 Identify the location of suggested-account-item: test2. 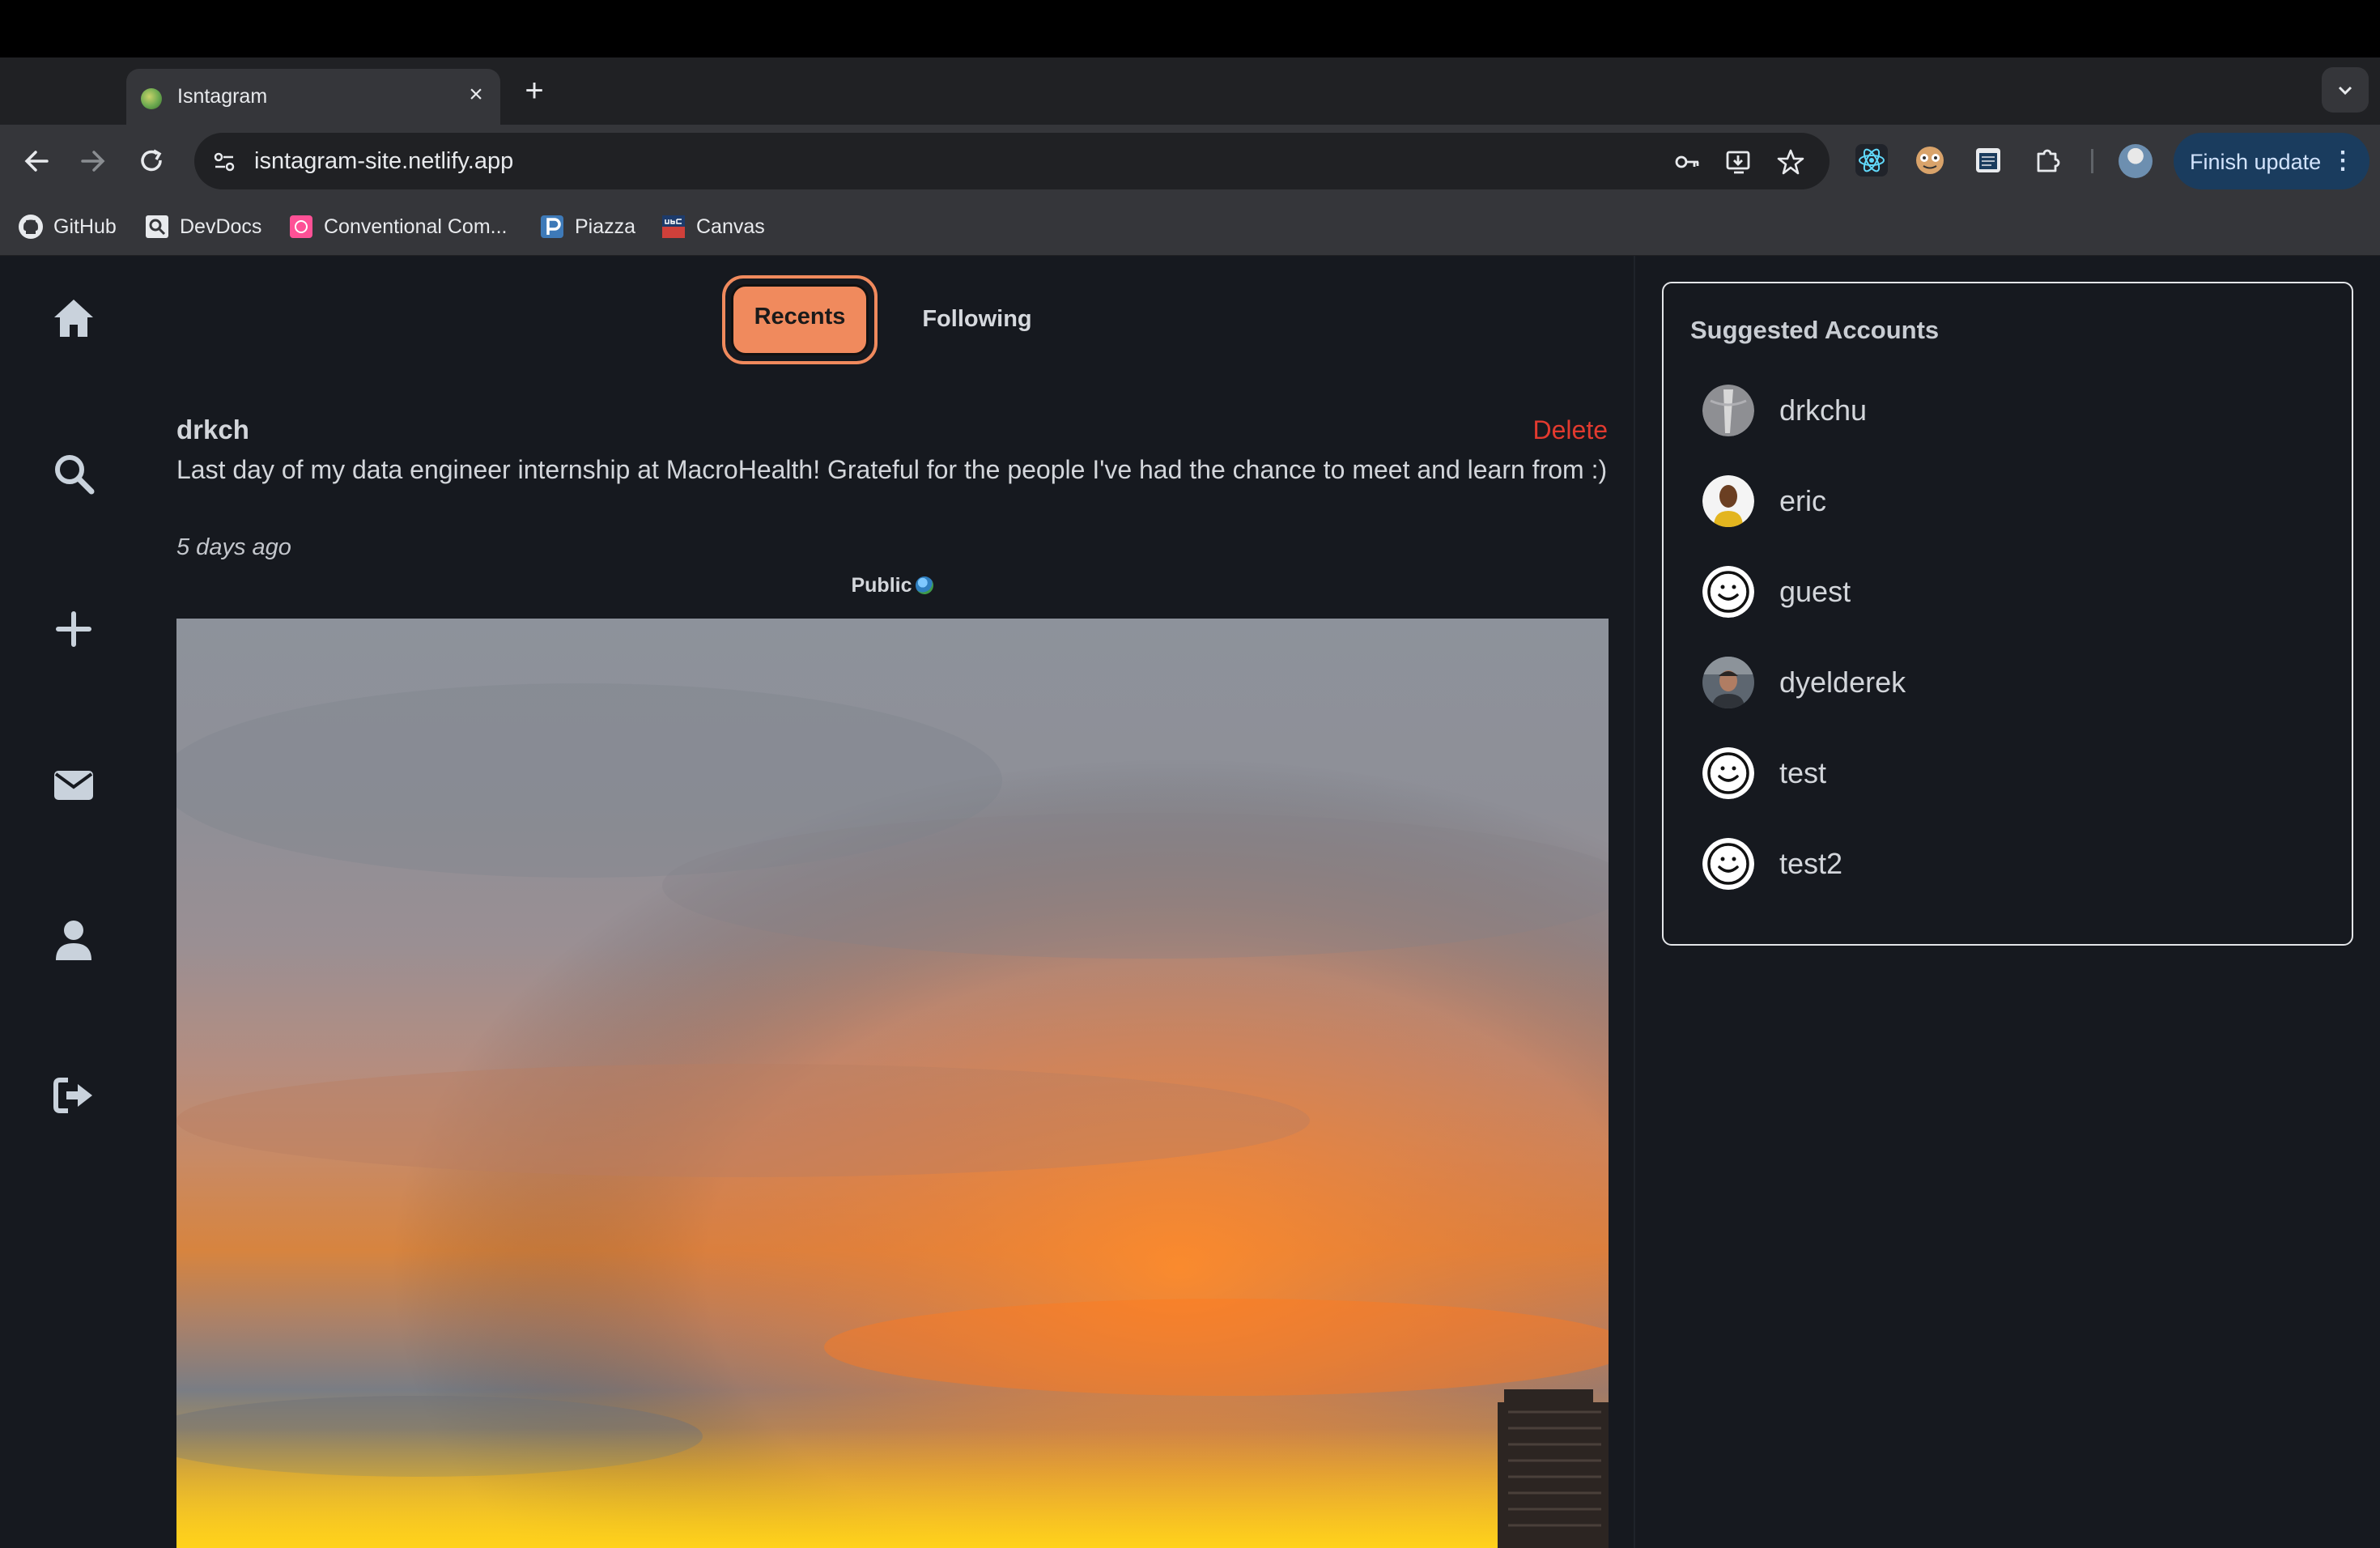
(1772, 864).